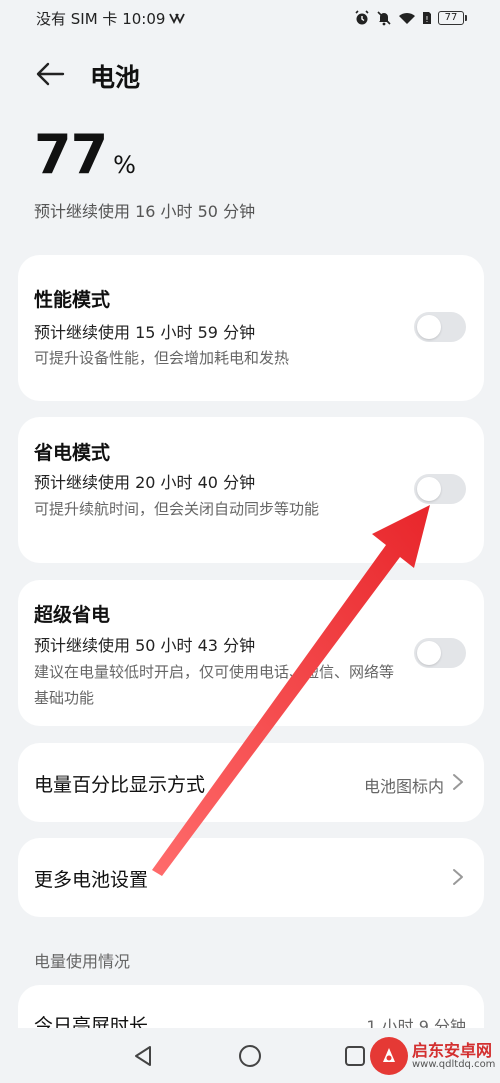  I want to click on header: 电池, so click(250, 74).